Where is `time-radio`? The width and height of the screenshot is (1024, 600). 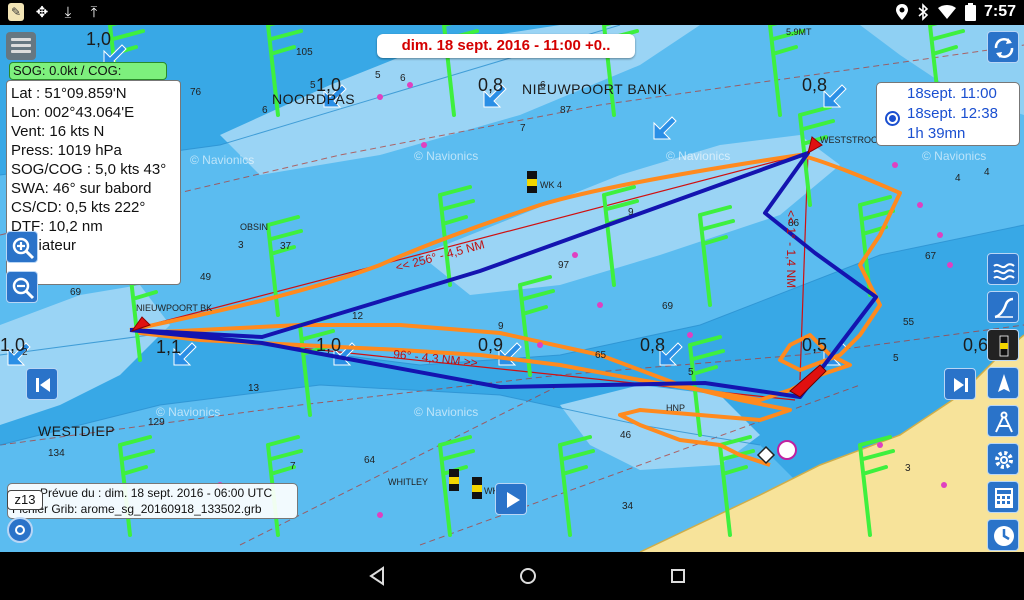 time-radio is located at coordinates (892, 118).